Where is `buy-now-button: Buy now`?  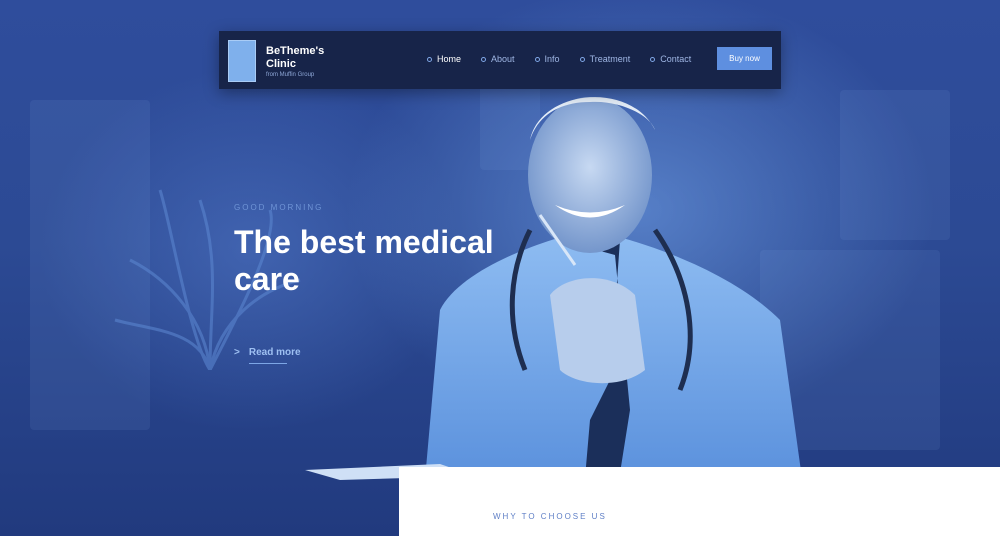
buy-now-button: Buy now is located at coordinates (744, 58).